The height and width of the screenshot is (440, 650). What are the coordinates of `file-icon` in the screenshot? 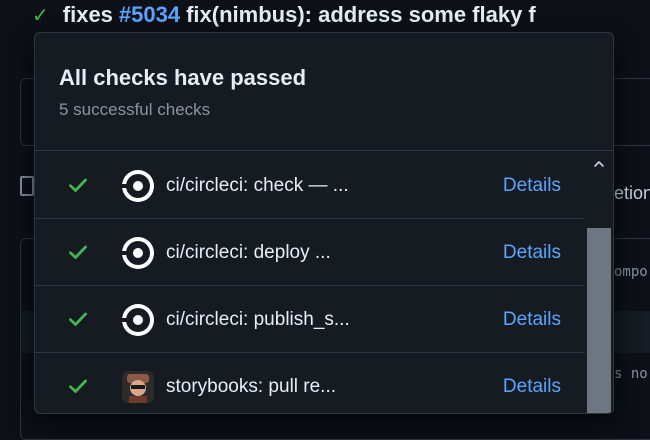 It's located at (27, 186).